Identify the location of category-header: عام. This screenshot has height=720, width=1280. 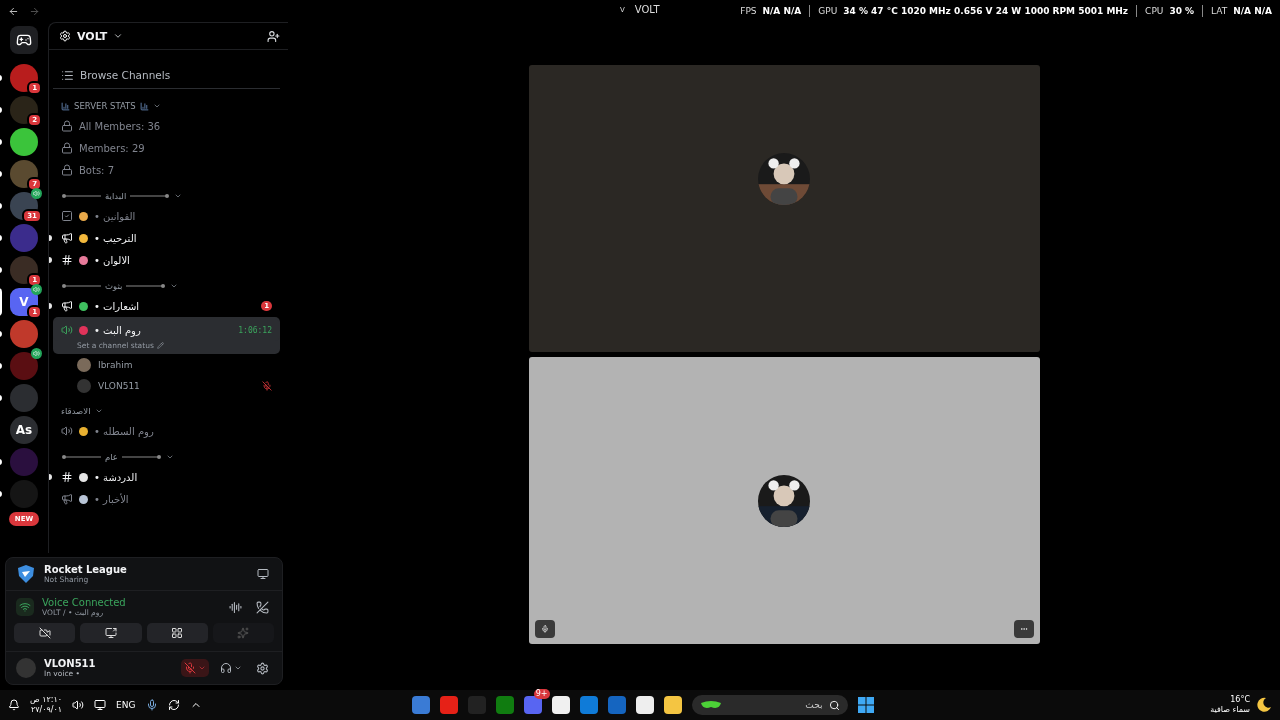
(166, 457).